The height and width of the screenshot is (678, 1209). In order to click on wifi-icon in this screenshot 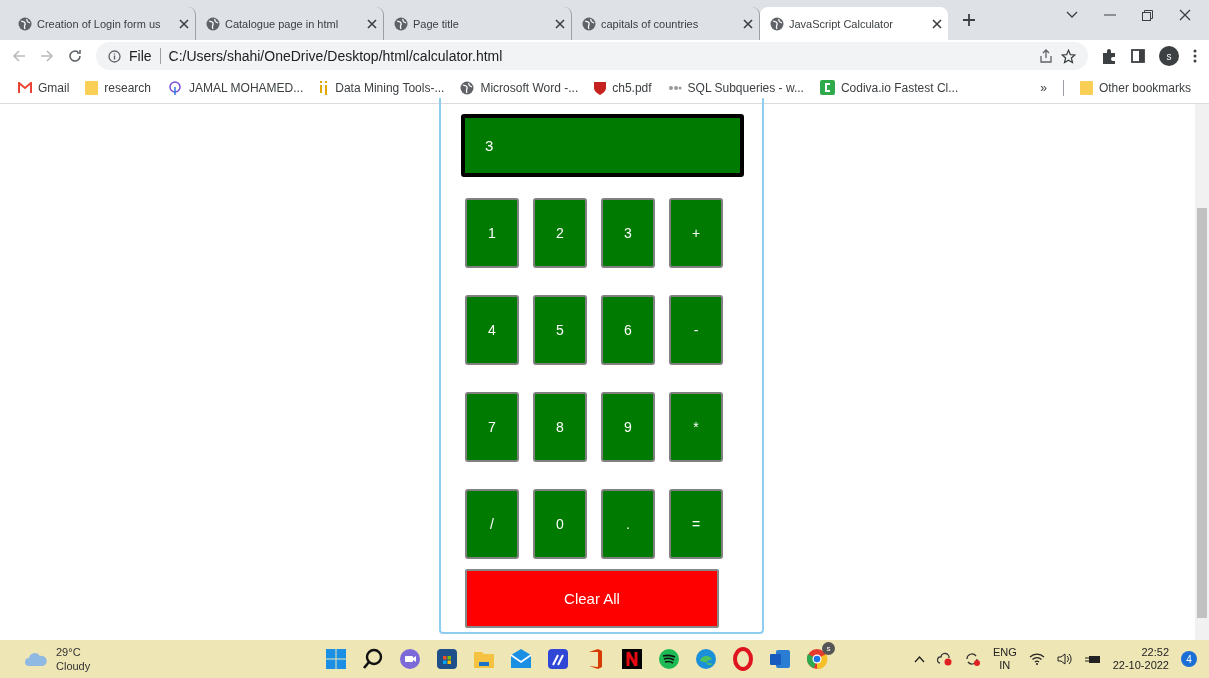, I will do `click(1036, 659)`.